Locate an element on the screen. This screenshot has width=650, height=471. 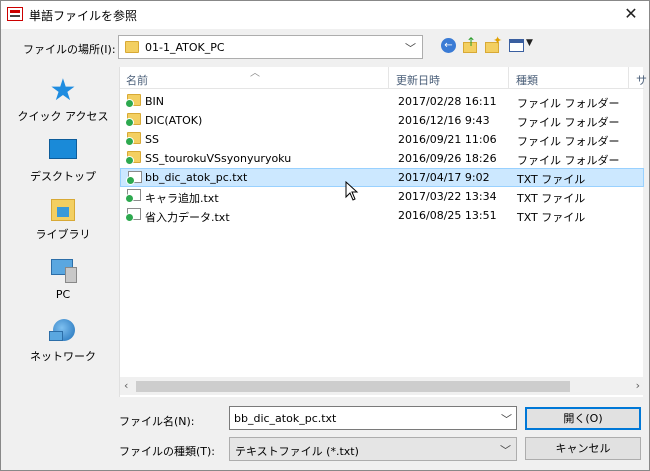
column-header-size: サ is located at coordinates (641, 80).